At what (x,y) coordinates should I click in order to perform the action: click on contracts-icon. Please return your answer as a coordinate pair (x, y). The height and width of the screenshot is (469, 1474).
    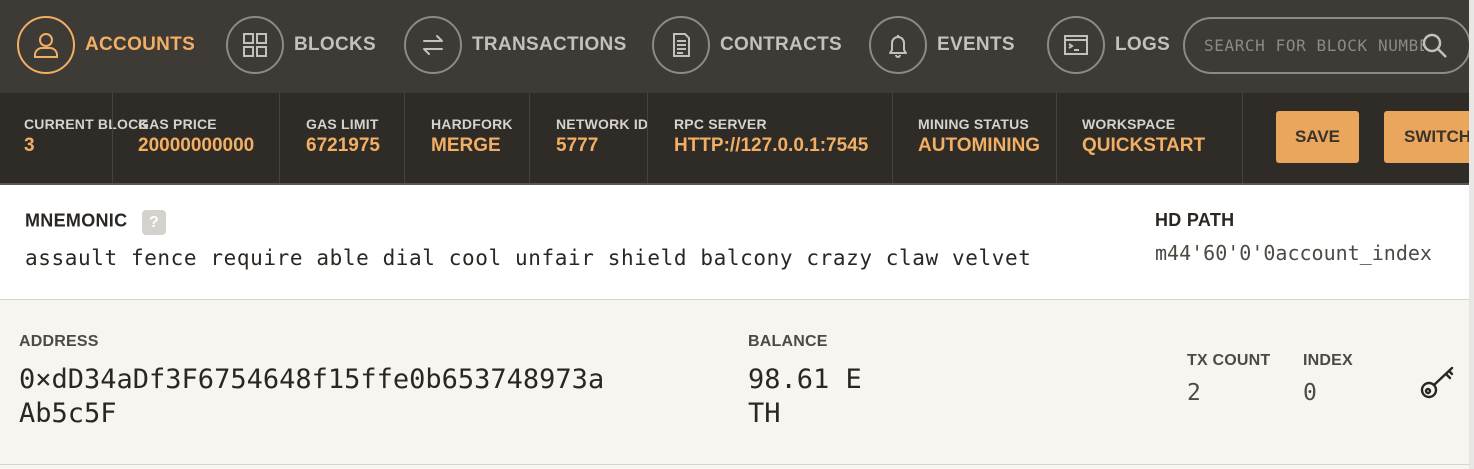
    Looking at the image, I should click on (681, 45).